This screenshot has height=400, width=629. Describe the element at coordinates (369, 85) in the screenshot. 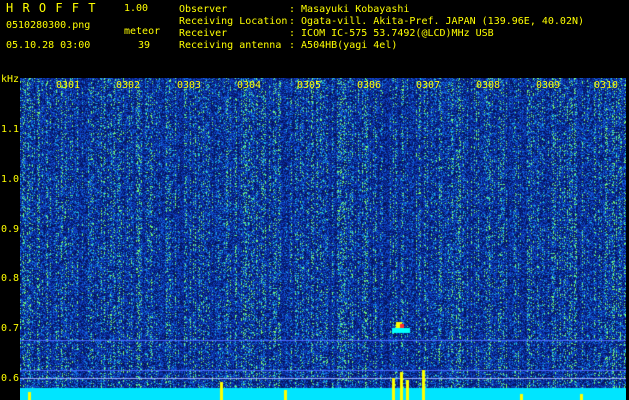

I see `x-tick-label: 0306` at that location.